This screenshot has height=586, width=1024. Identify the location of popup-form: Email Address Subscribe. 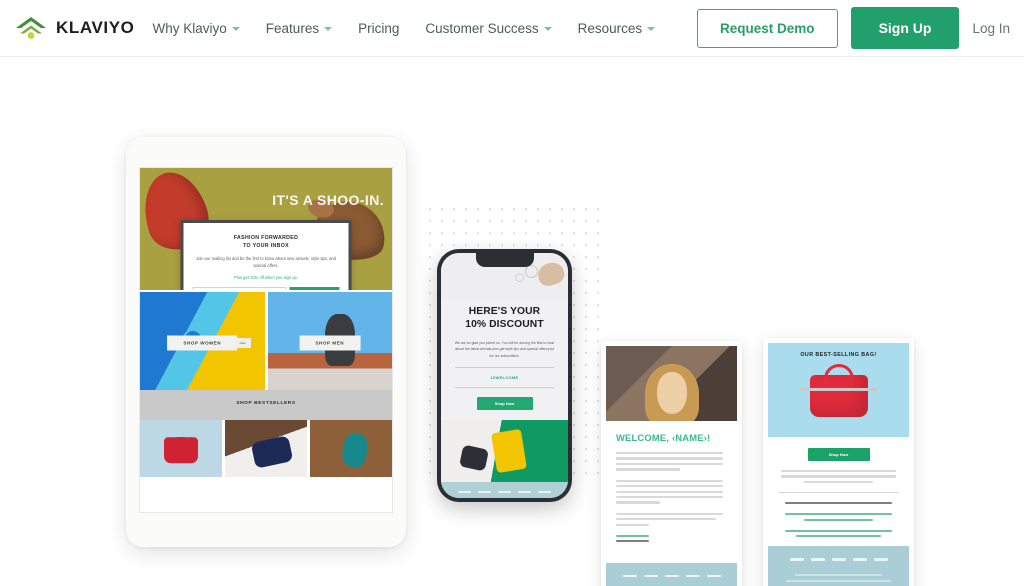
(266, 288).